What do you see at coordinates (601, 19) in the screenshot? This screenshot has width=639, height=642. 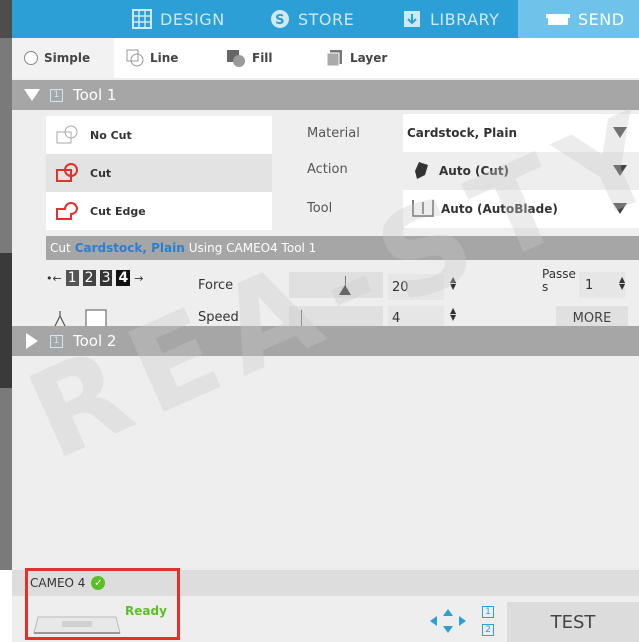 I see `tab-send-label: SEND` at bounding box center [601, 19].